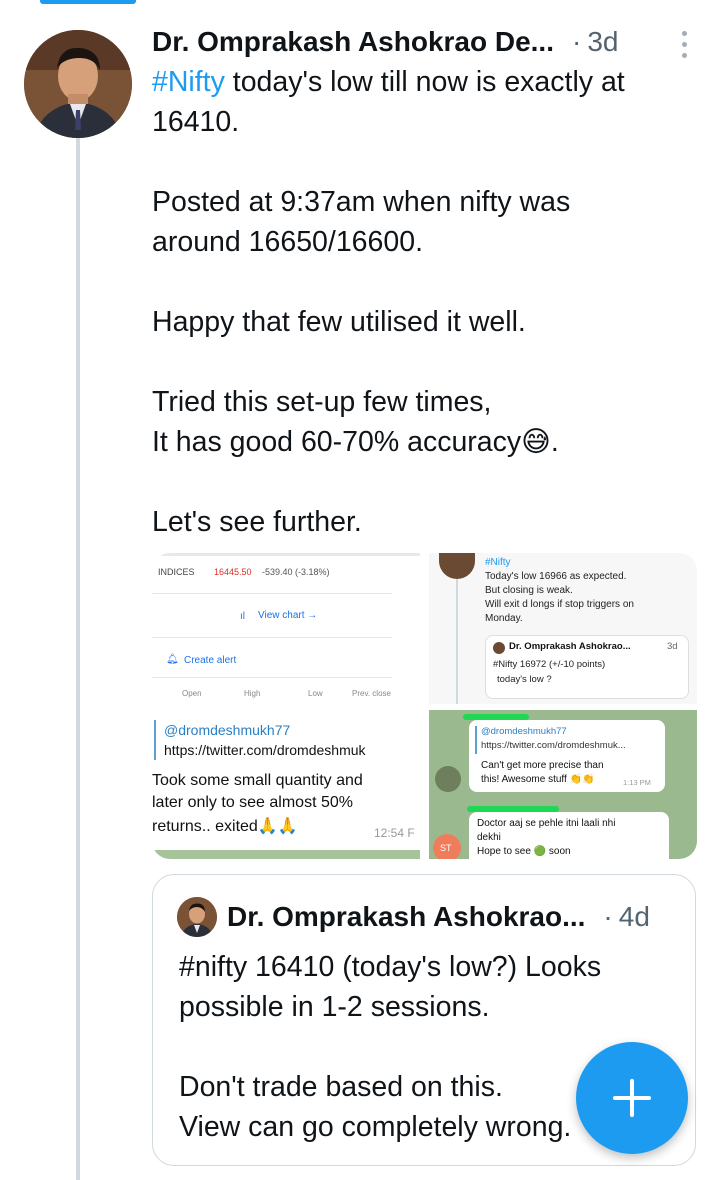  Describe the element at coordinates (172, 659) in the screenshot. I see `bell-icon: 🔔︎` at that location.